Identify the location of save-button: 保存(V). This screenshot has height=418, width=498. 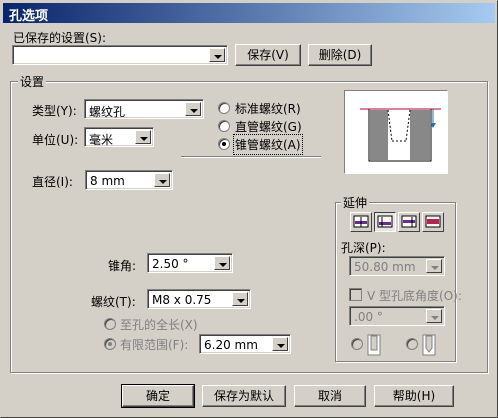
(268, 55).